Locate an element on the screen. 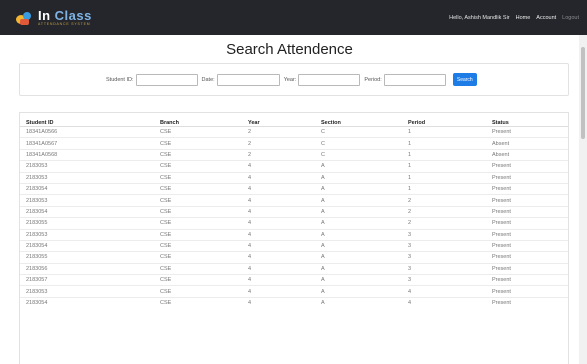  table-row: 2183054 CSE 4 A 4 Present is located at coordinates (294, 302).